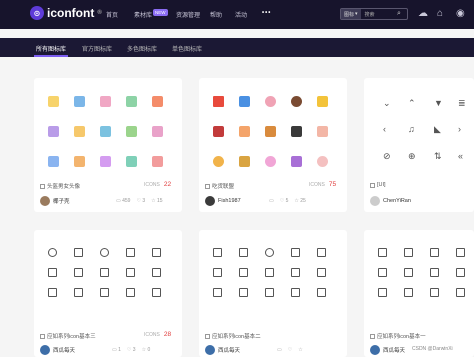  Describe the element at coordinates (219, 186) in the screenshot. I see `card-title: 吃货联盟` at that location.